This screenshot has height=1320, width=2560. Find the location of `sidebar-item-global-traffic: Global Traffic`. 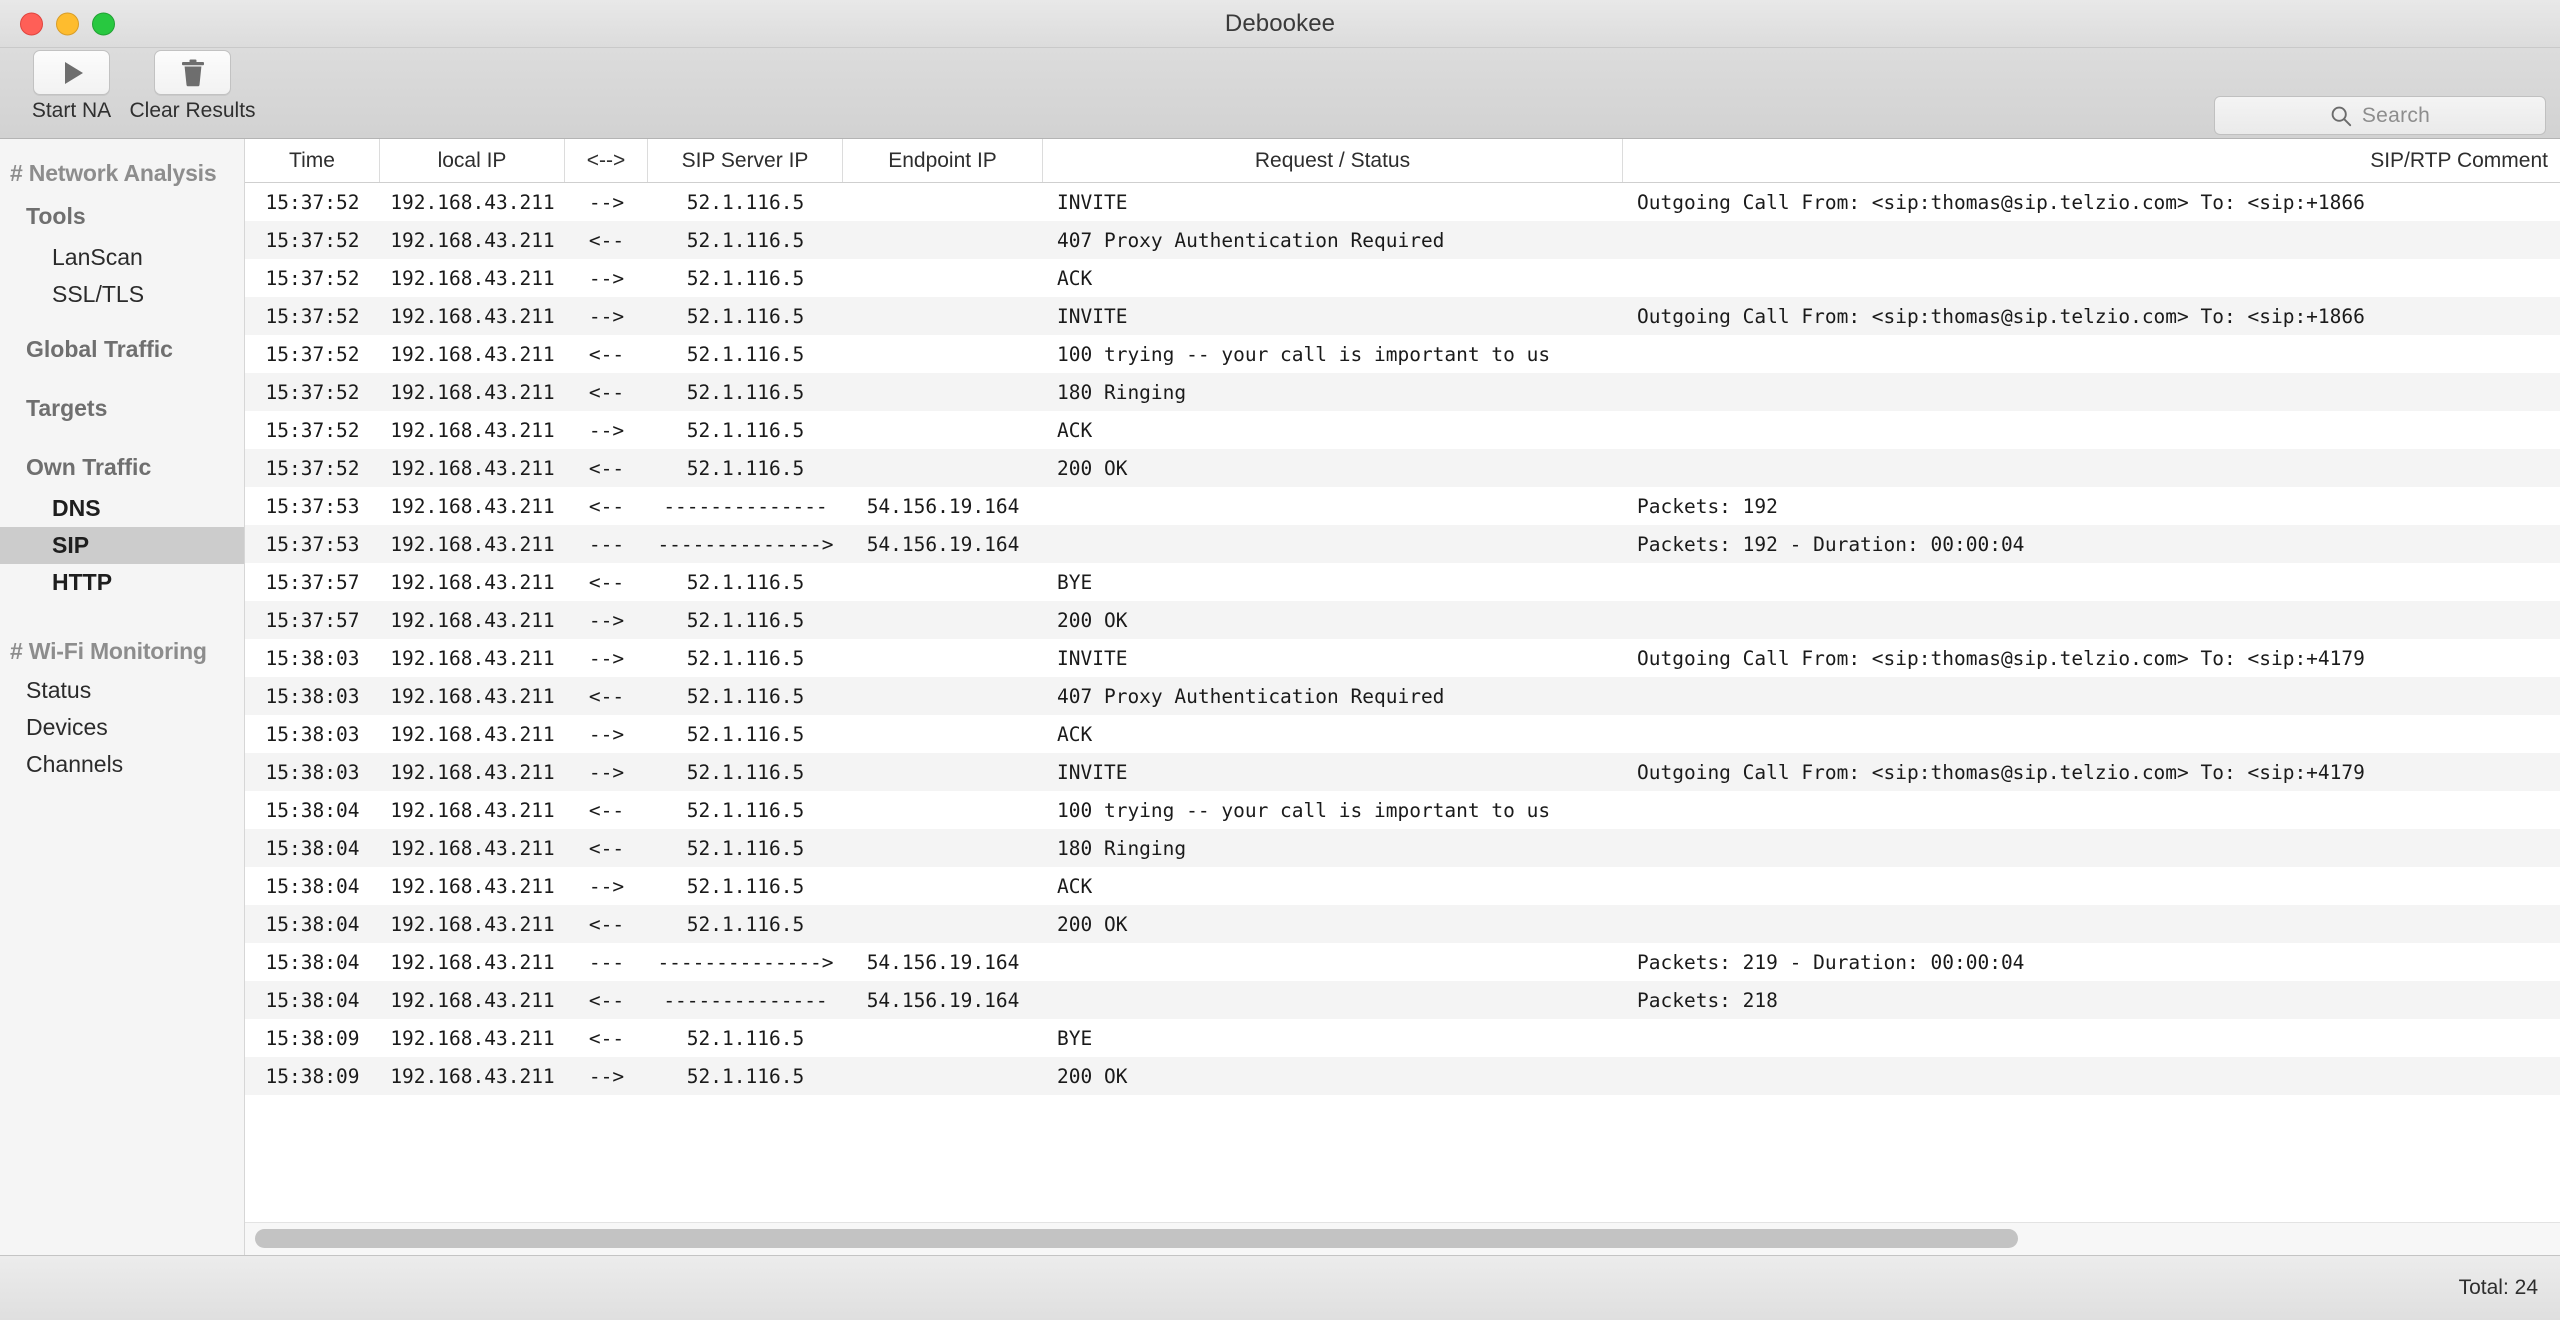

sidebar-item-global-traffic: Global Traffic is located at coordinates (122, 349).